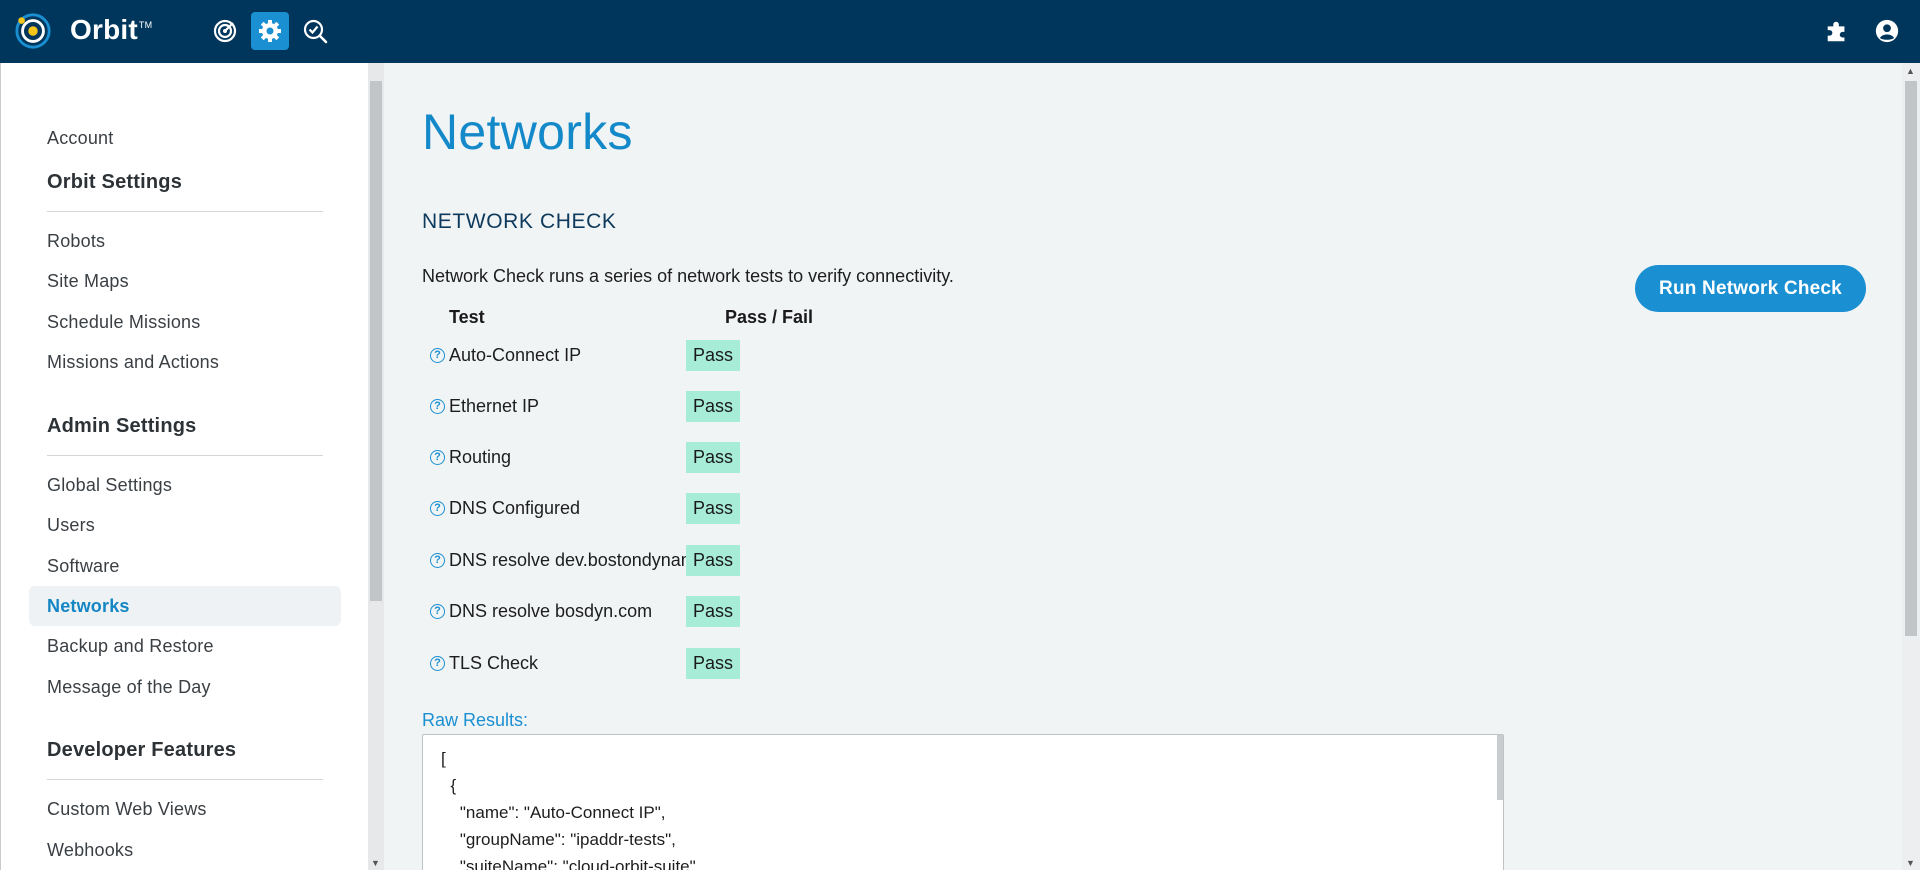 This screenshot has height=870, width=1920. I want to click on sidebar-item-account: Account, so click(185, 138).